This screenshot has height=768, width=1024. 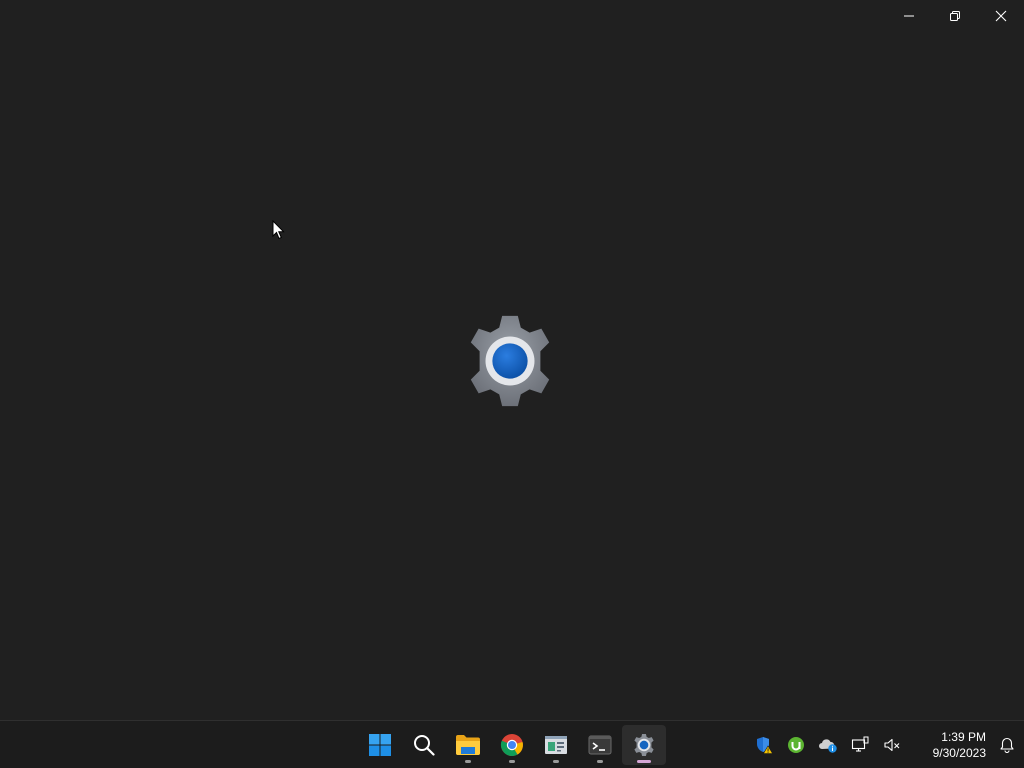 I want to click on onedrive-tray, so click(x=828, y=745).